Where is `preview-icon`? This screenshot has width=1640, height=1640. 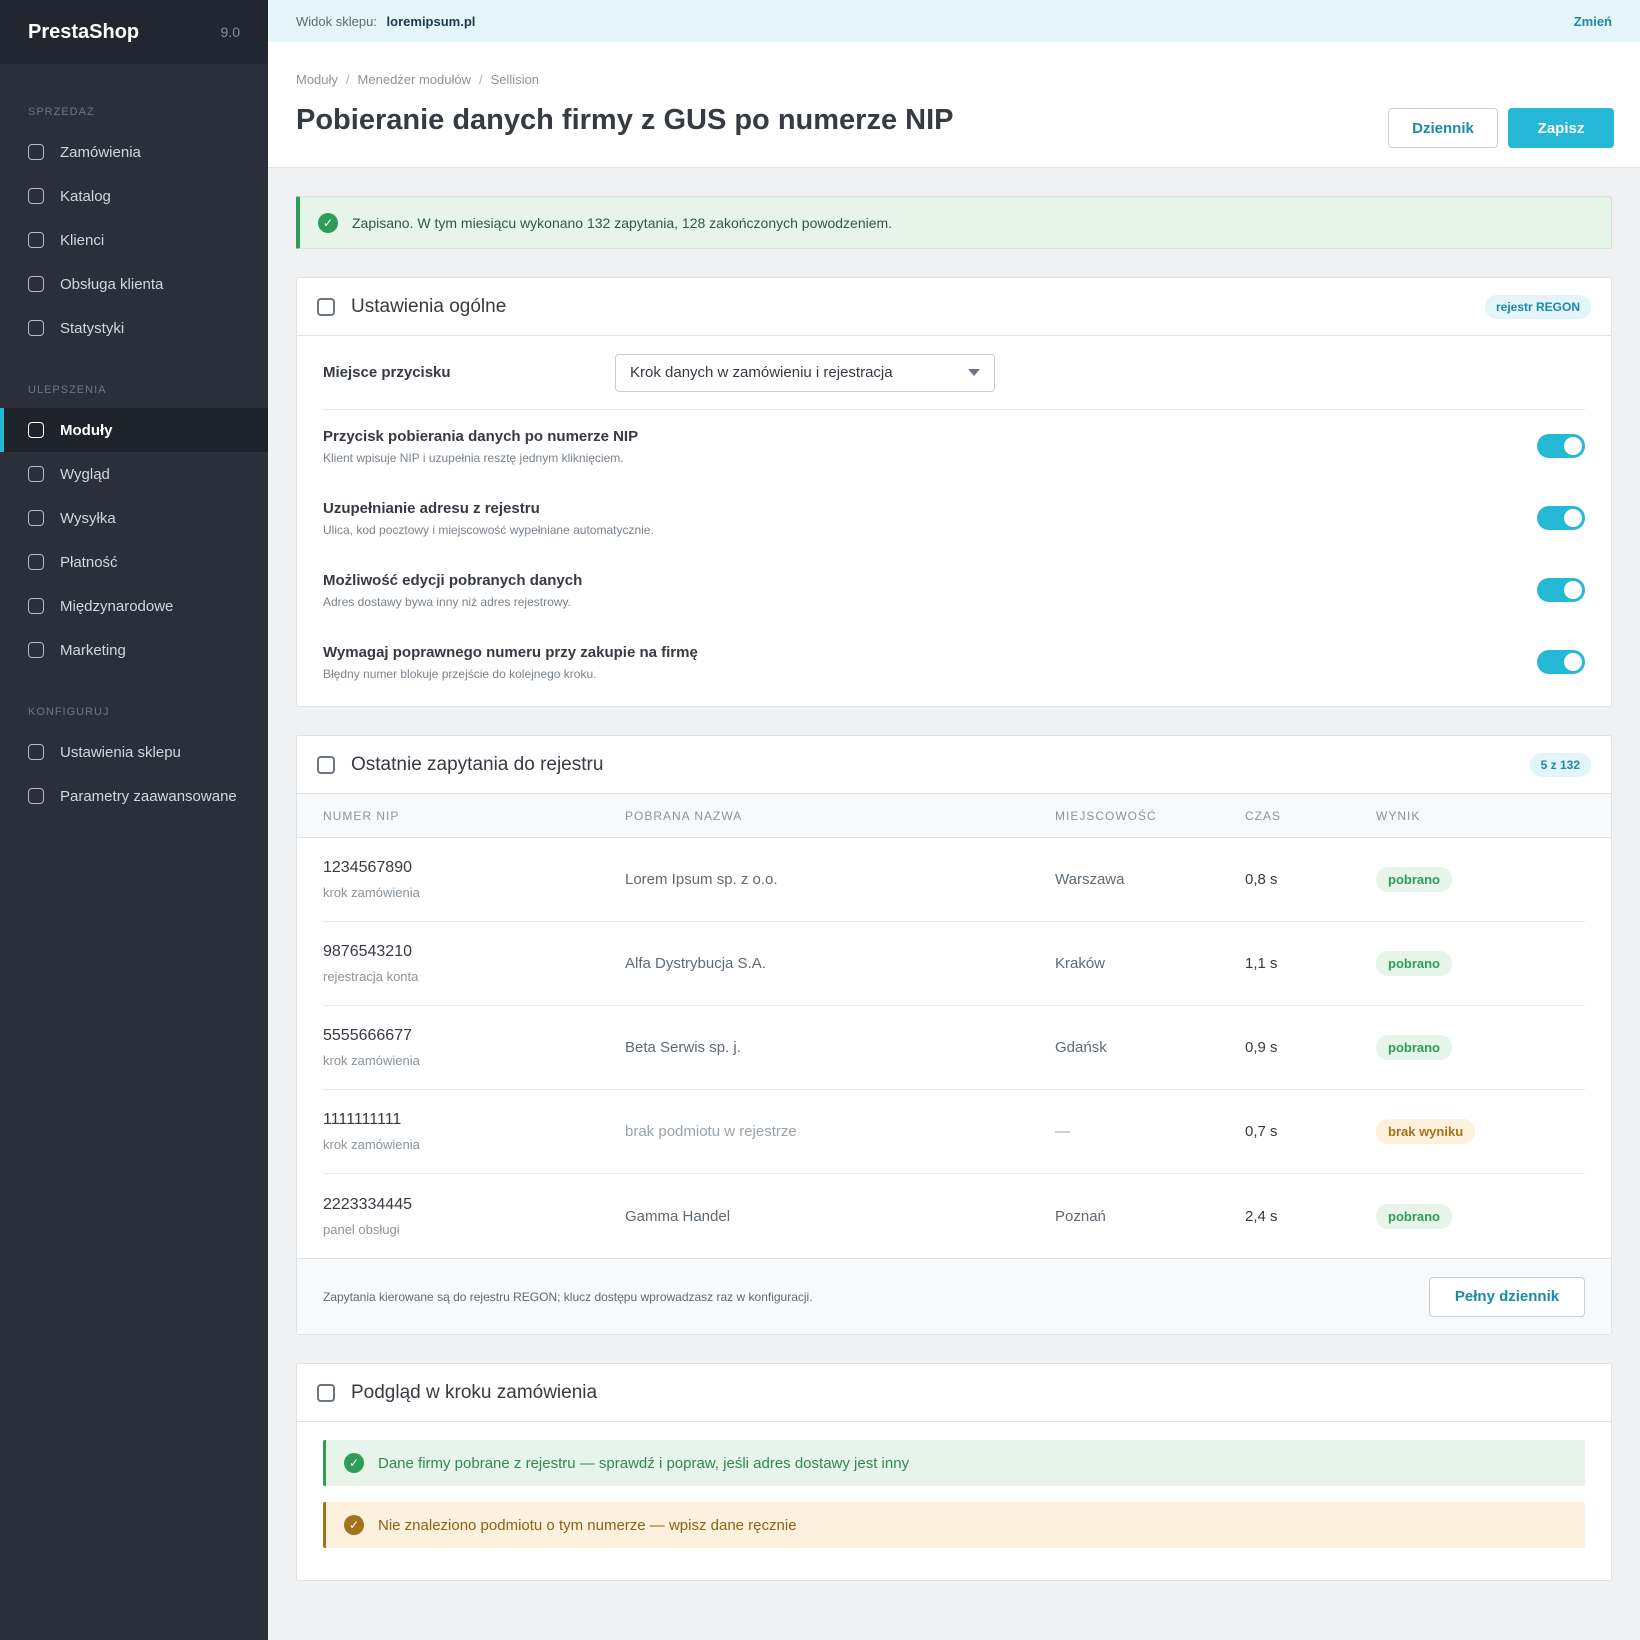 preview-icon is located at coordinates (326, 1392).